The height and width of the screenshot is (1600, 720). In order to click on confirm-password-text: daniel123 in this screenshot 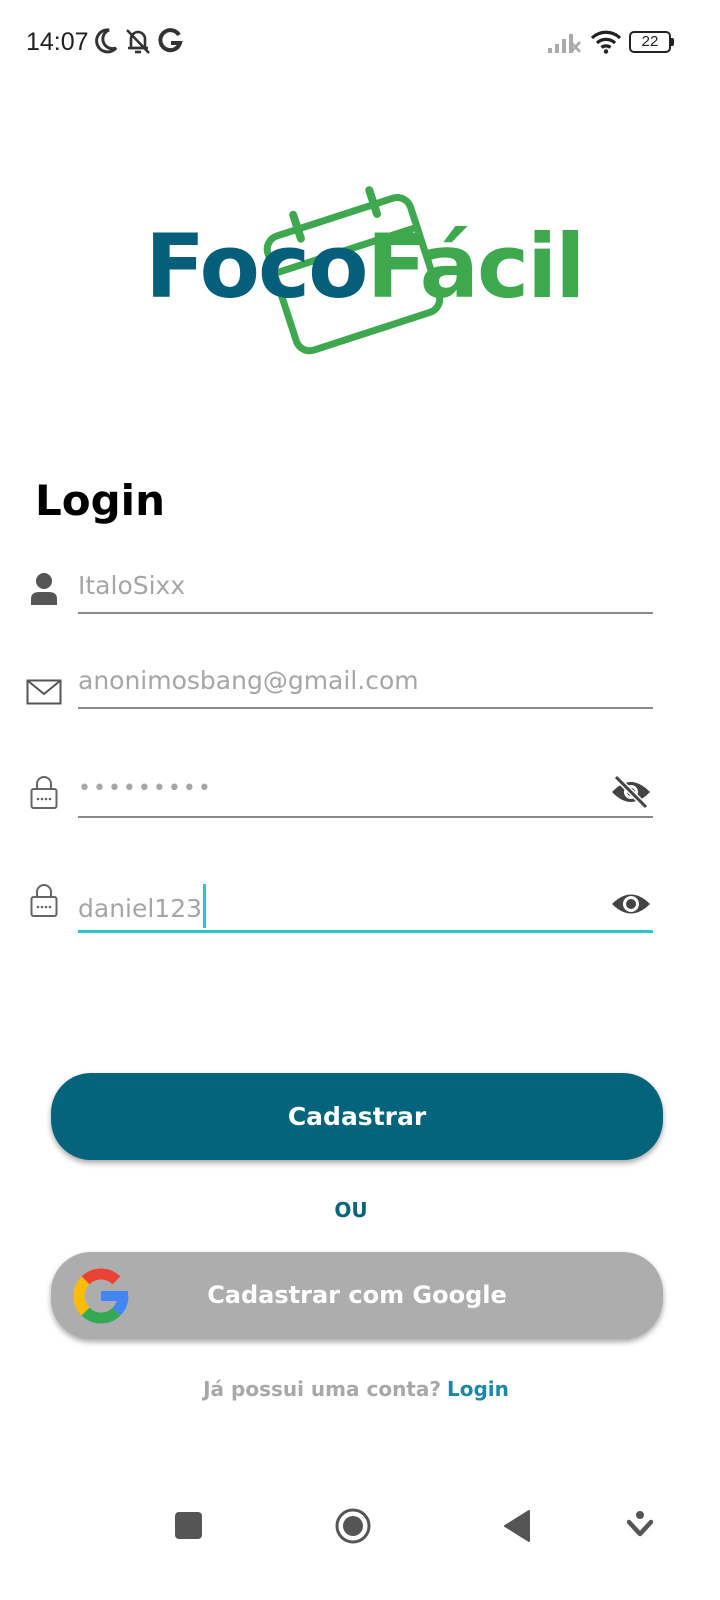, I will do `click(140, 908)`.